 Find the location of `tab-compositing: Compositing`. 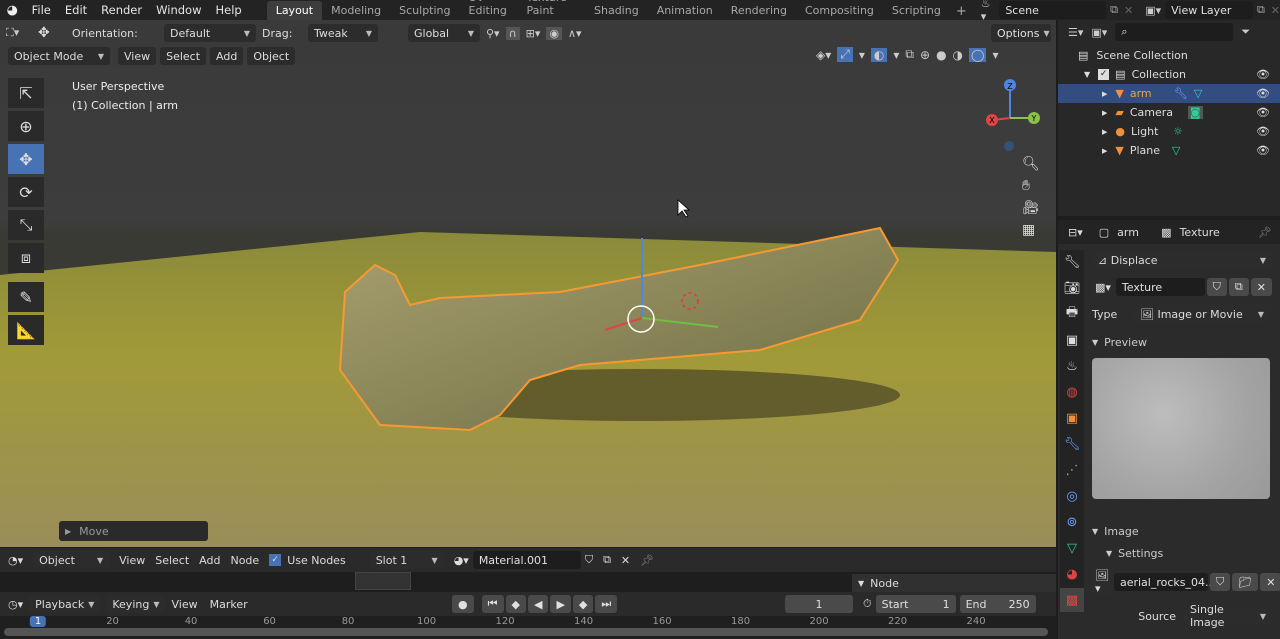

tab-compositing: Compositing is located at coordinates (839, 10).